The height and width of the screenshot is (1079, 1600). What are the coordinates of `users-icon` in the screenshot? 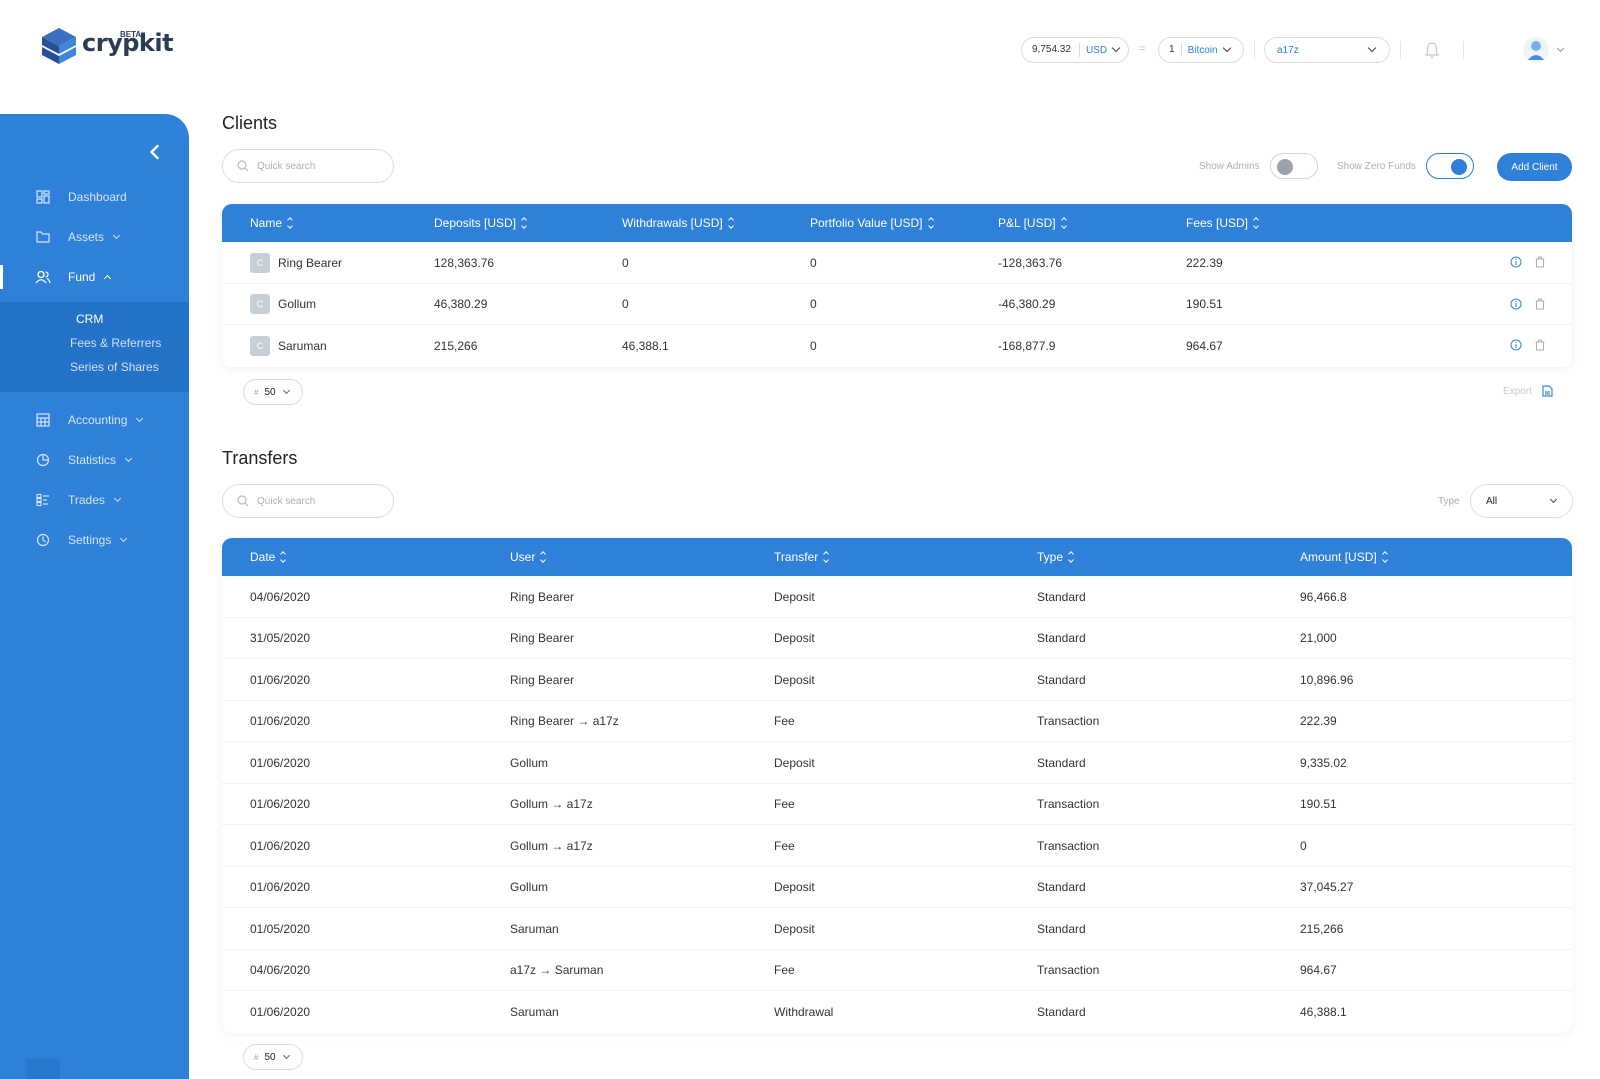 It's located at (43, 277).